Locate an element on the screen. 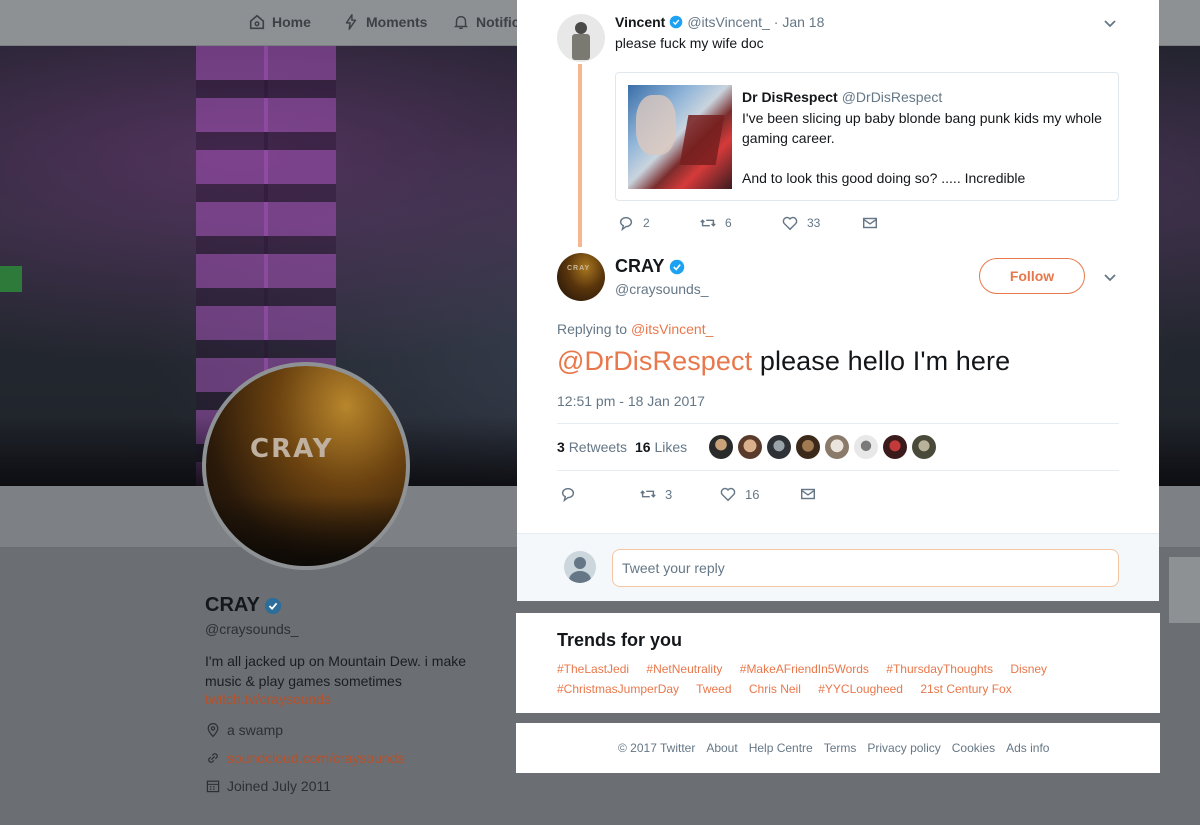 The image size is (1200, 825). trends-title: Trends for you is located at coordinates (620, 640).